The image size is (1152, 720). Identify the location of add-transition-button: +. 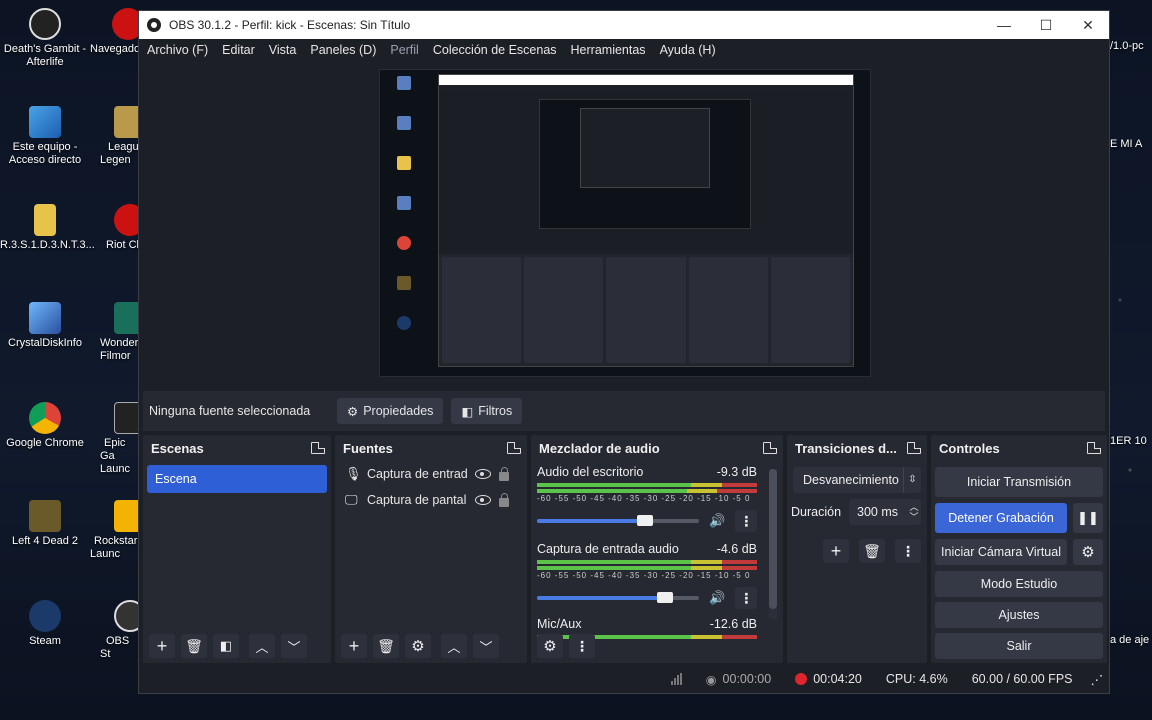
(836, 551).